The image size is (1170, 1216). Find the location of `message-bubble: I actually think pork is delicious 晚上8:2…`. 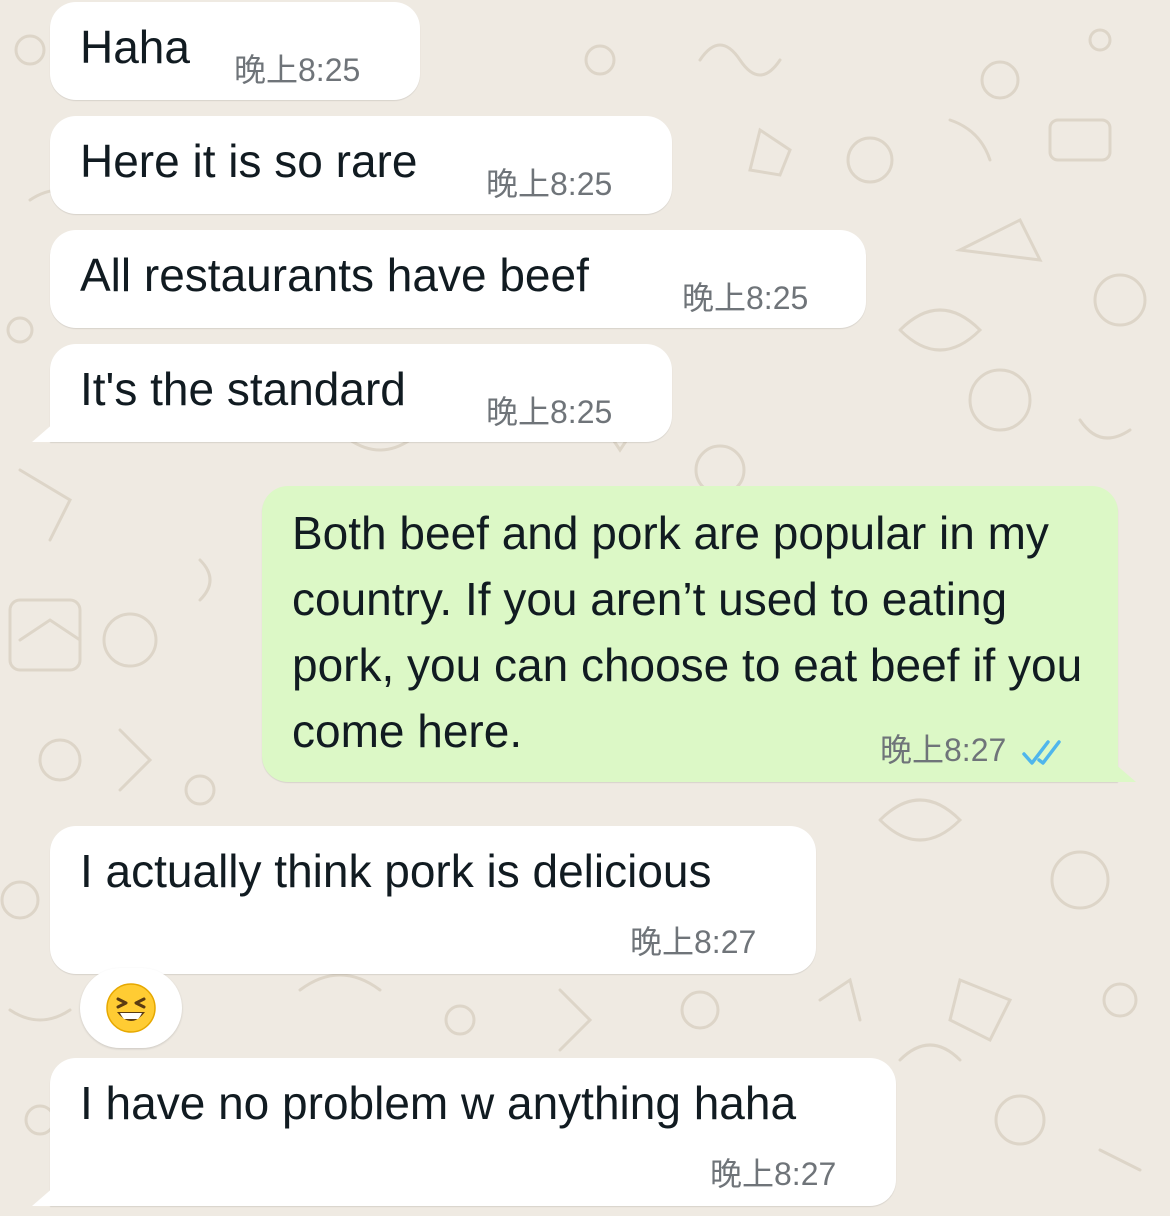

message-bubble: I actually think pork is delicious 晚上8:2… is located at coordinates (433, 900).